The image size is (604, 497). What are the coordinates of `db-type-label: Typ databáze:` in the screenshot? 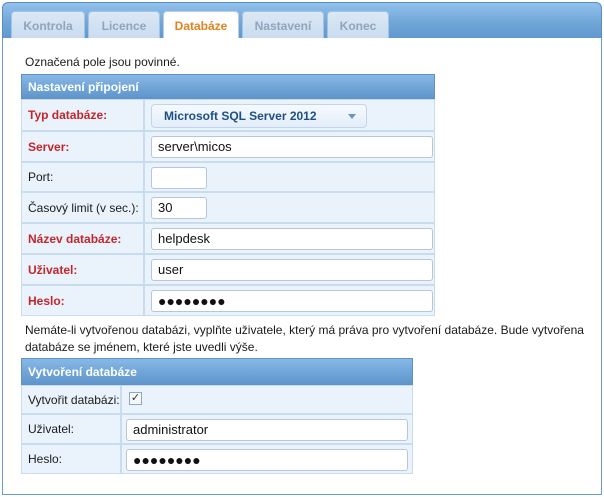 It's located at (82, 115).